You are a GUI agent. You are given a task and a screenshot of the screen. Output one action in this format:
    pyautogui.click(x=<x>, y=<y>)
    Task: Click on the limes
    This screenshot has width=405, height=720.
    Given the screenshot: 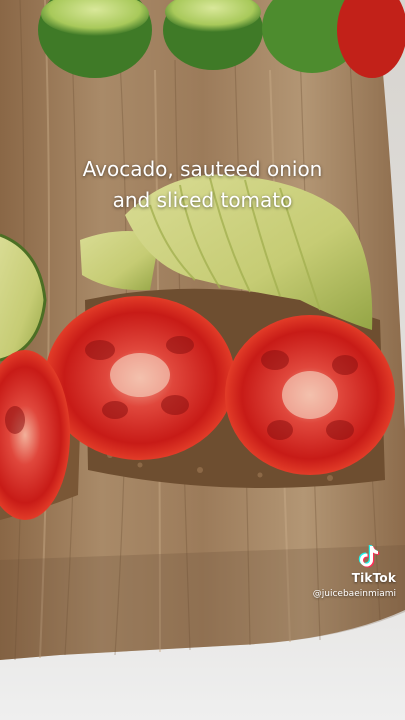 What is the action you would take?
    pyautogui.click(x=221, y=39)
    